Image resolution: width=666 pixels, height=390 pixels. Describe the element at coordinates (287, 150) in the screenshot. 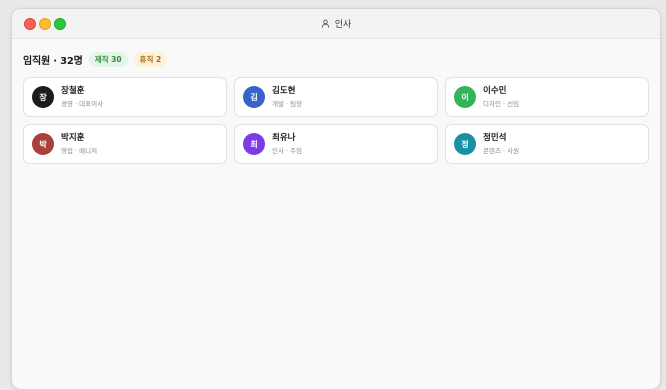

I see `employee-role: 인사 · 주임` at that location.